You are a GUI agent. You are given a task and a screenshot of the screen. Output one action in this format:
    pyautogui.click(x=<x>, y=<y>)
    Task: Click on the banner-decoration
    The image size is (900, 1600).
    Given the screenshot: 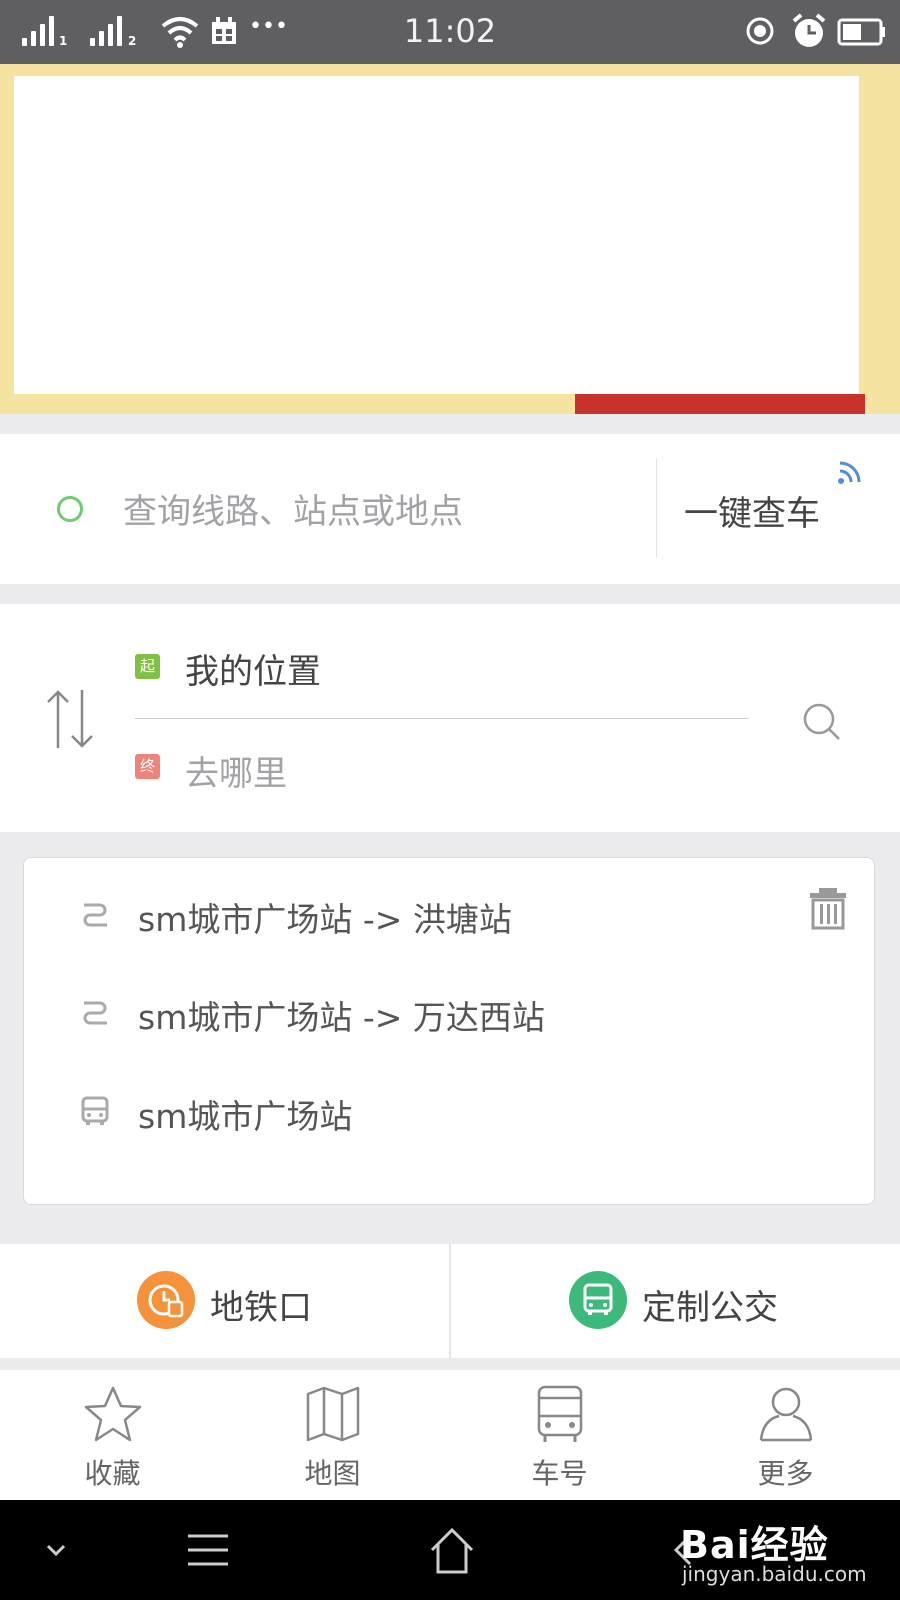 What is the action you would take?
    pyautogui.click(x=720, y=404)
    